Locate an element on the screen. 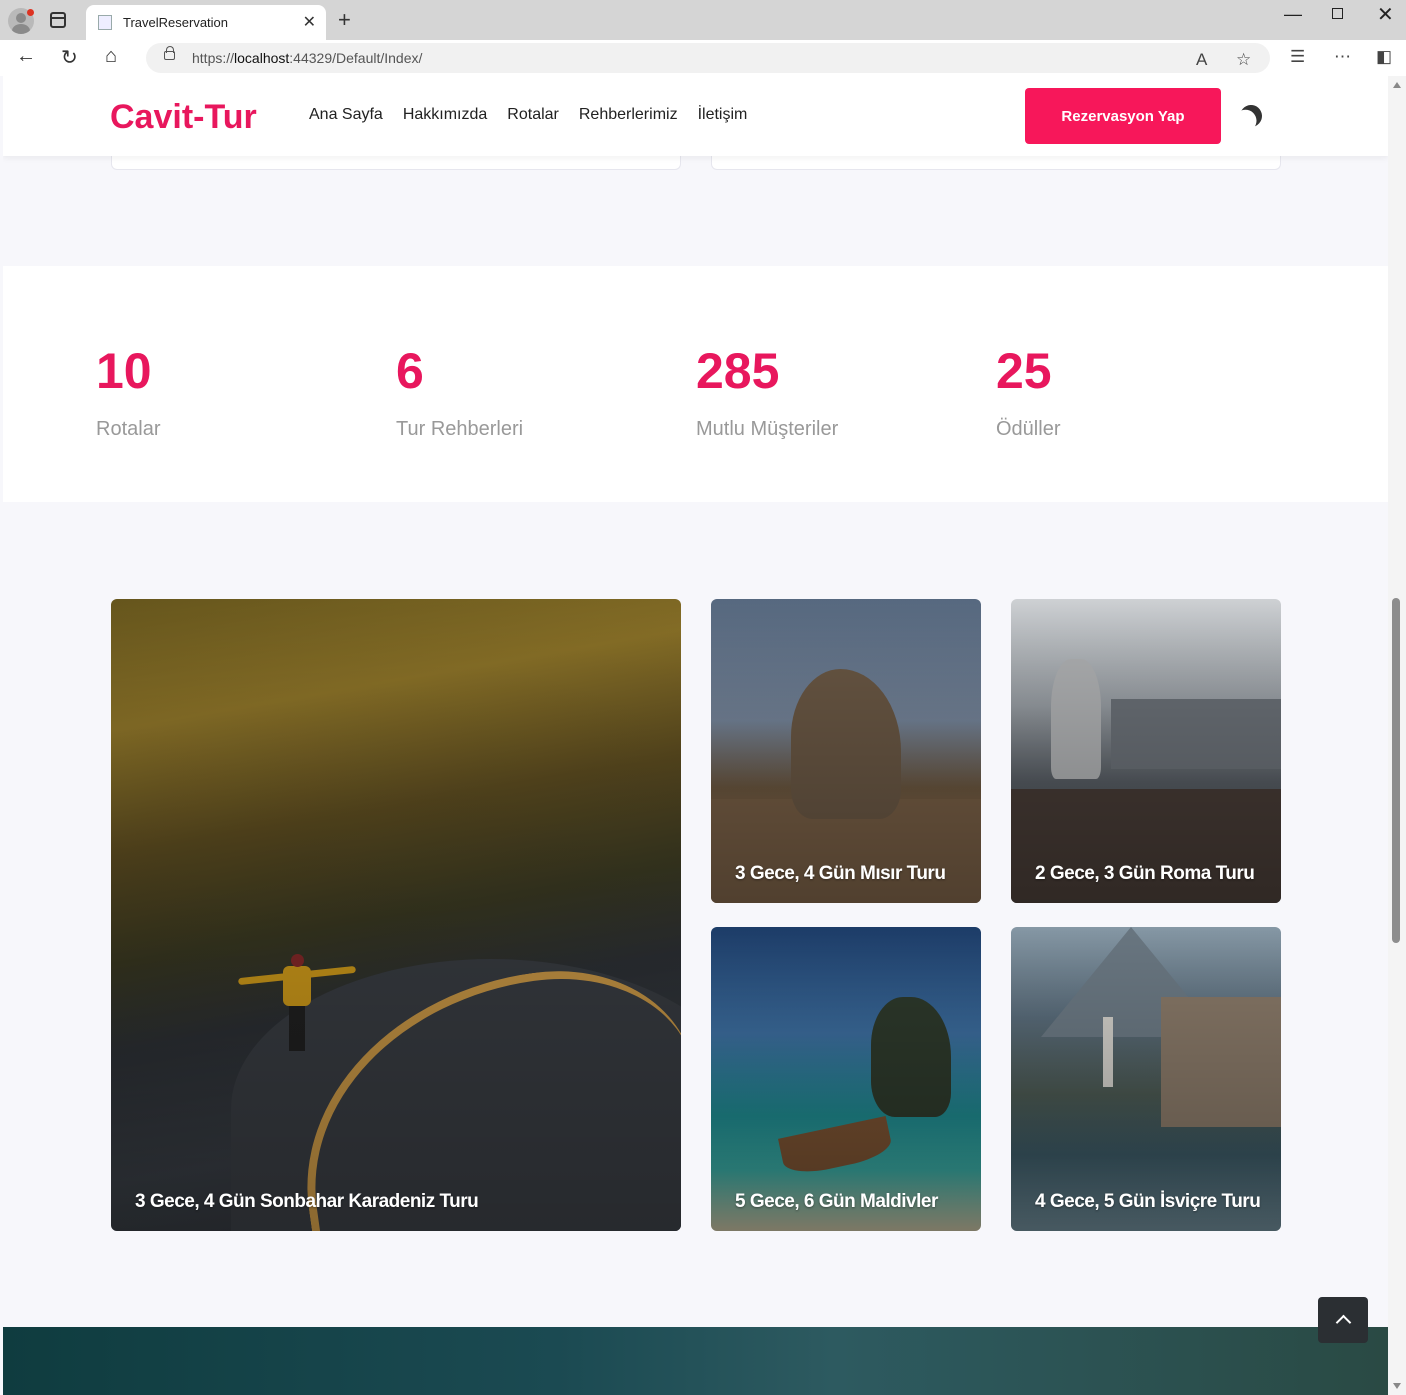  browser-tab: TravelReservation ✕ is located at coordinates (206, 22).